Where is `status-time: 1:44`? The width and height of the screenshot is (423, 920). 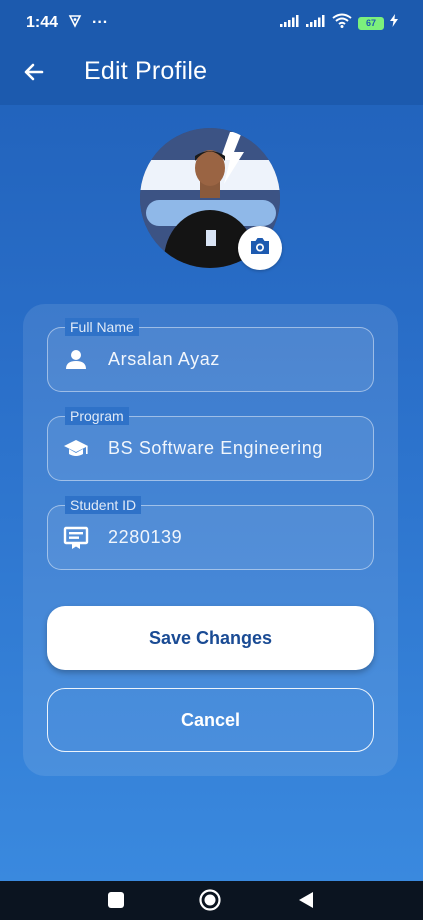 status-time: 1:44 is located at coordinates (42, 22).